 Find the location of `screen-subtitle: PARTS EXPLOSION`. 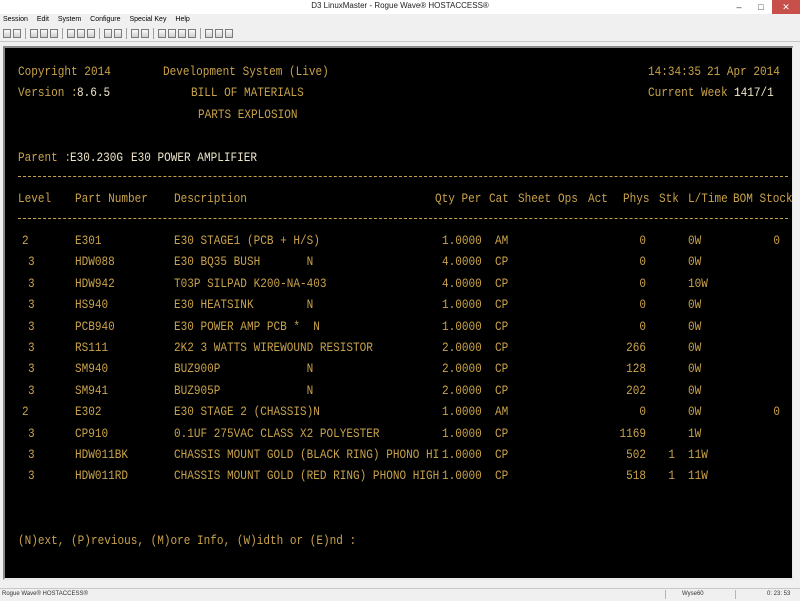

screen-subtitle: PARTS EXPLOSION is located at coordinates (248, 114).